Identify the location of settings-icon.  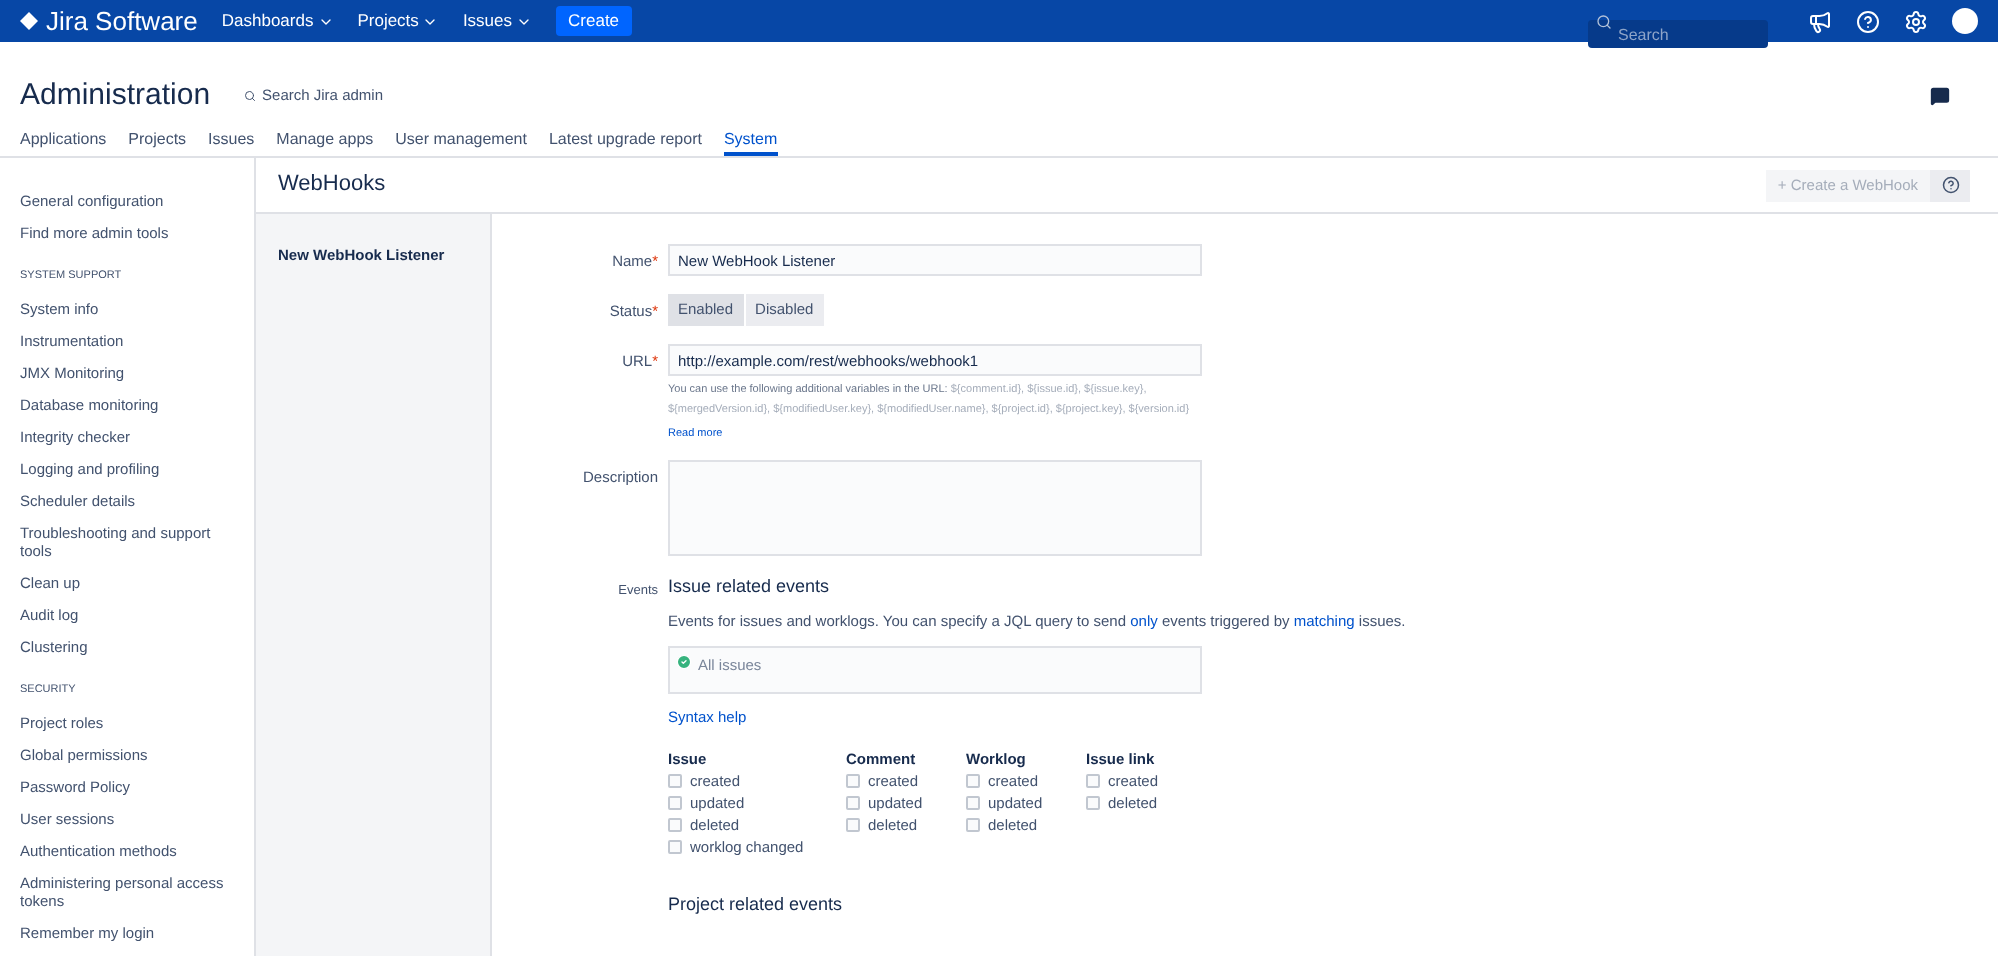
(1916, 21).